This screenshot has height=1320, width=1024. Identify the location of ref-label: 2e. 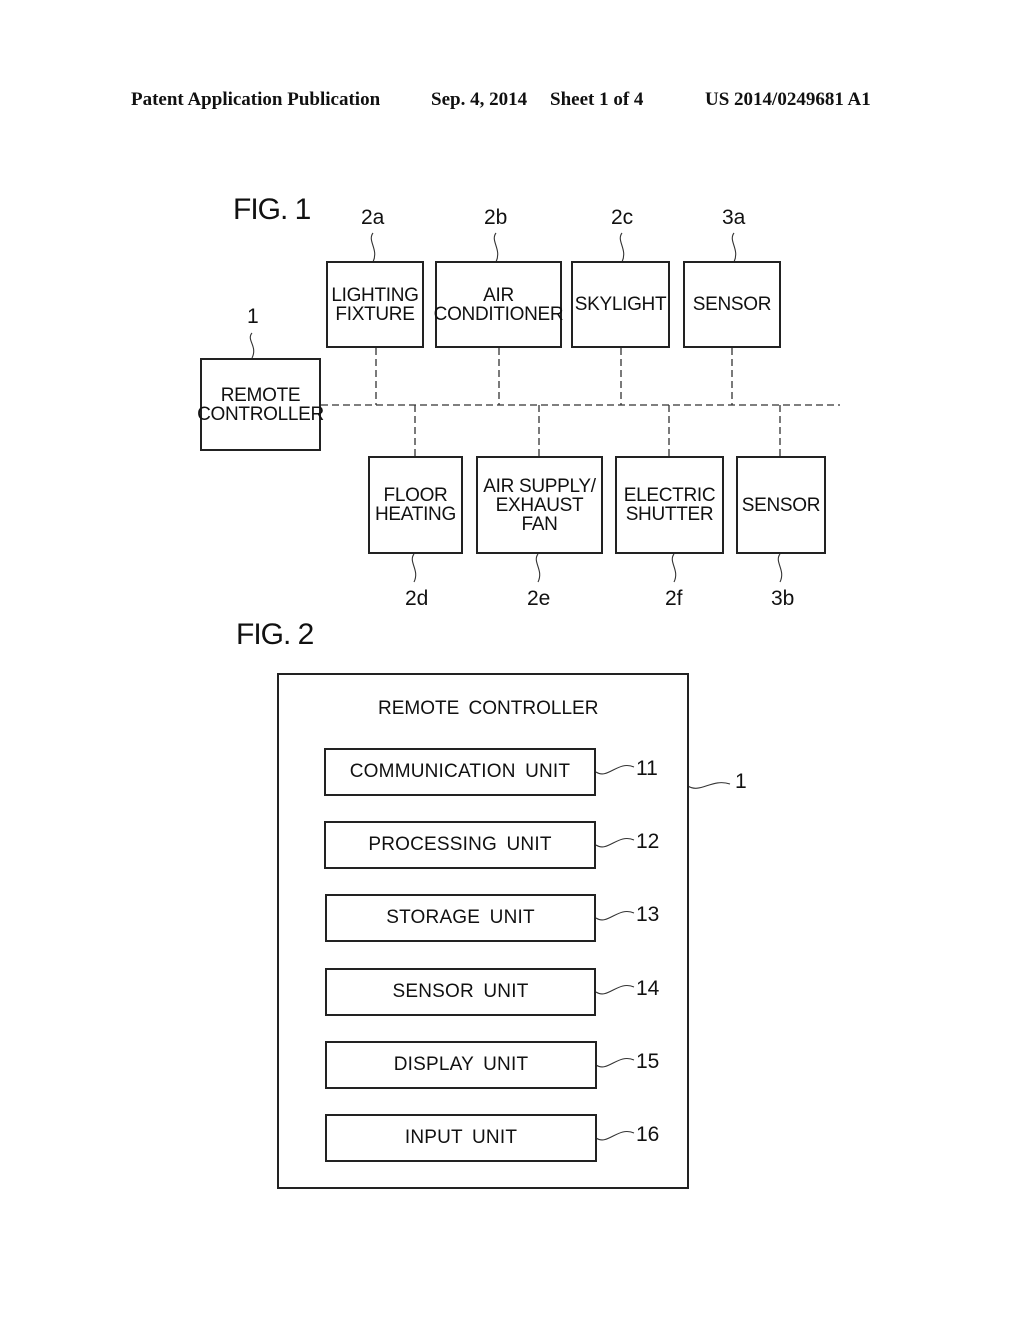
(539, 598).